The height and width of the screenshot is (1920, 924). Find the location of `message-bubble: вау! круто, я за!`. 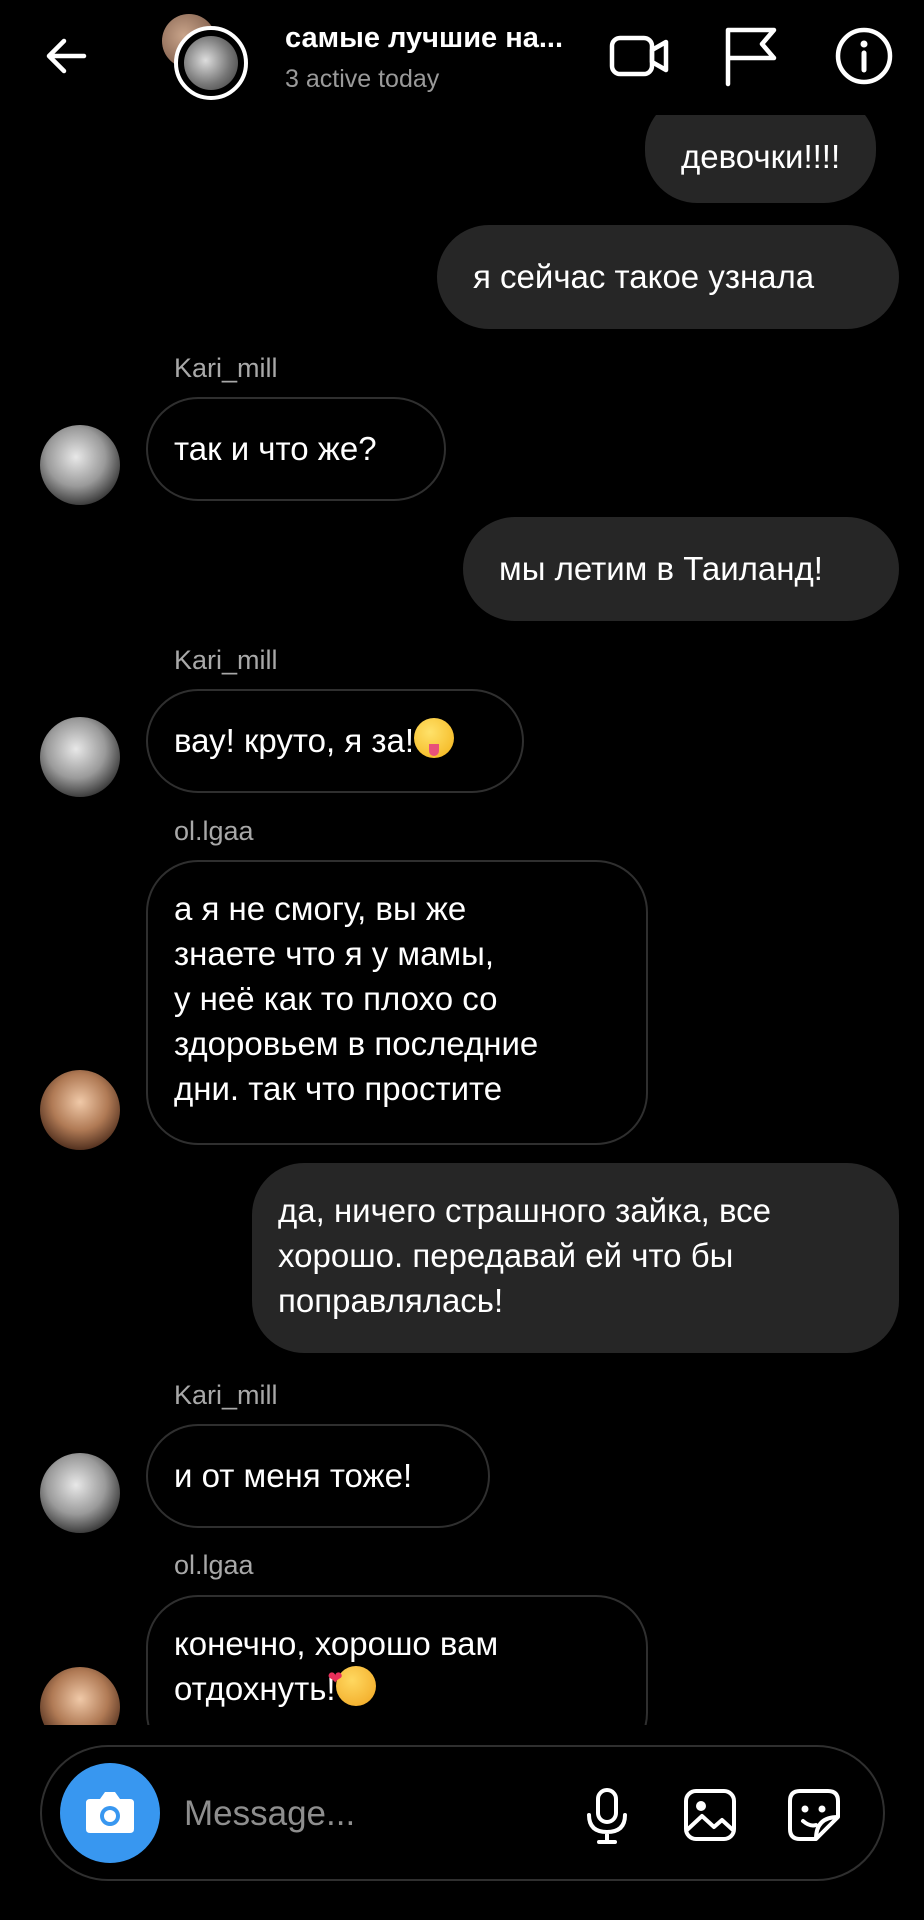

message-bubble: вау! круто, я за! is located at coordinates (335, 741).